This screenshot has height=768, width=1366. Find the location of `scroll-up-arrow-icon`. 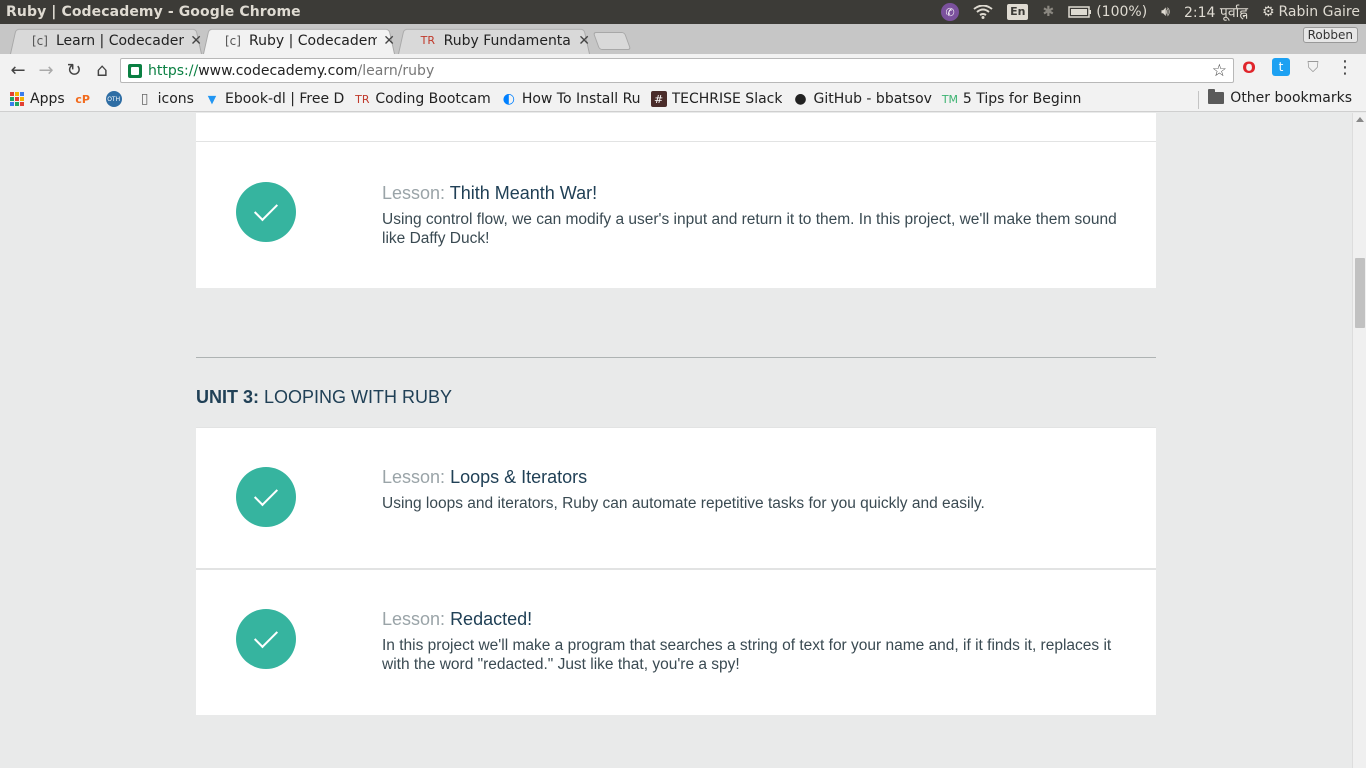

scroll-up-arrow-icon is located at coordinates (1360, 119).